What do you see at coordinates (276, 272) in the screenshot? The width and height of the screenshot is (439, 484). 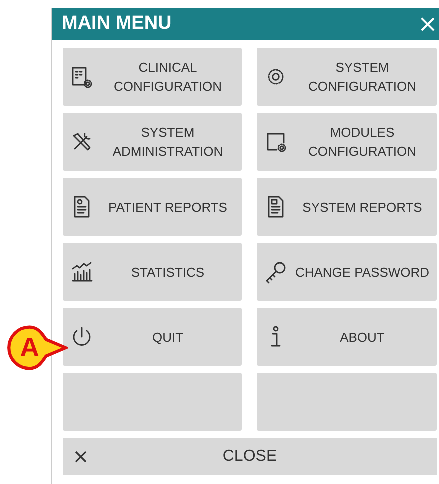 I see `key-icon` at bounding box center [276, 272].